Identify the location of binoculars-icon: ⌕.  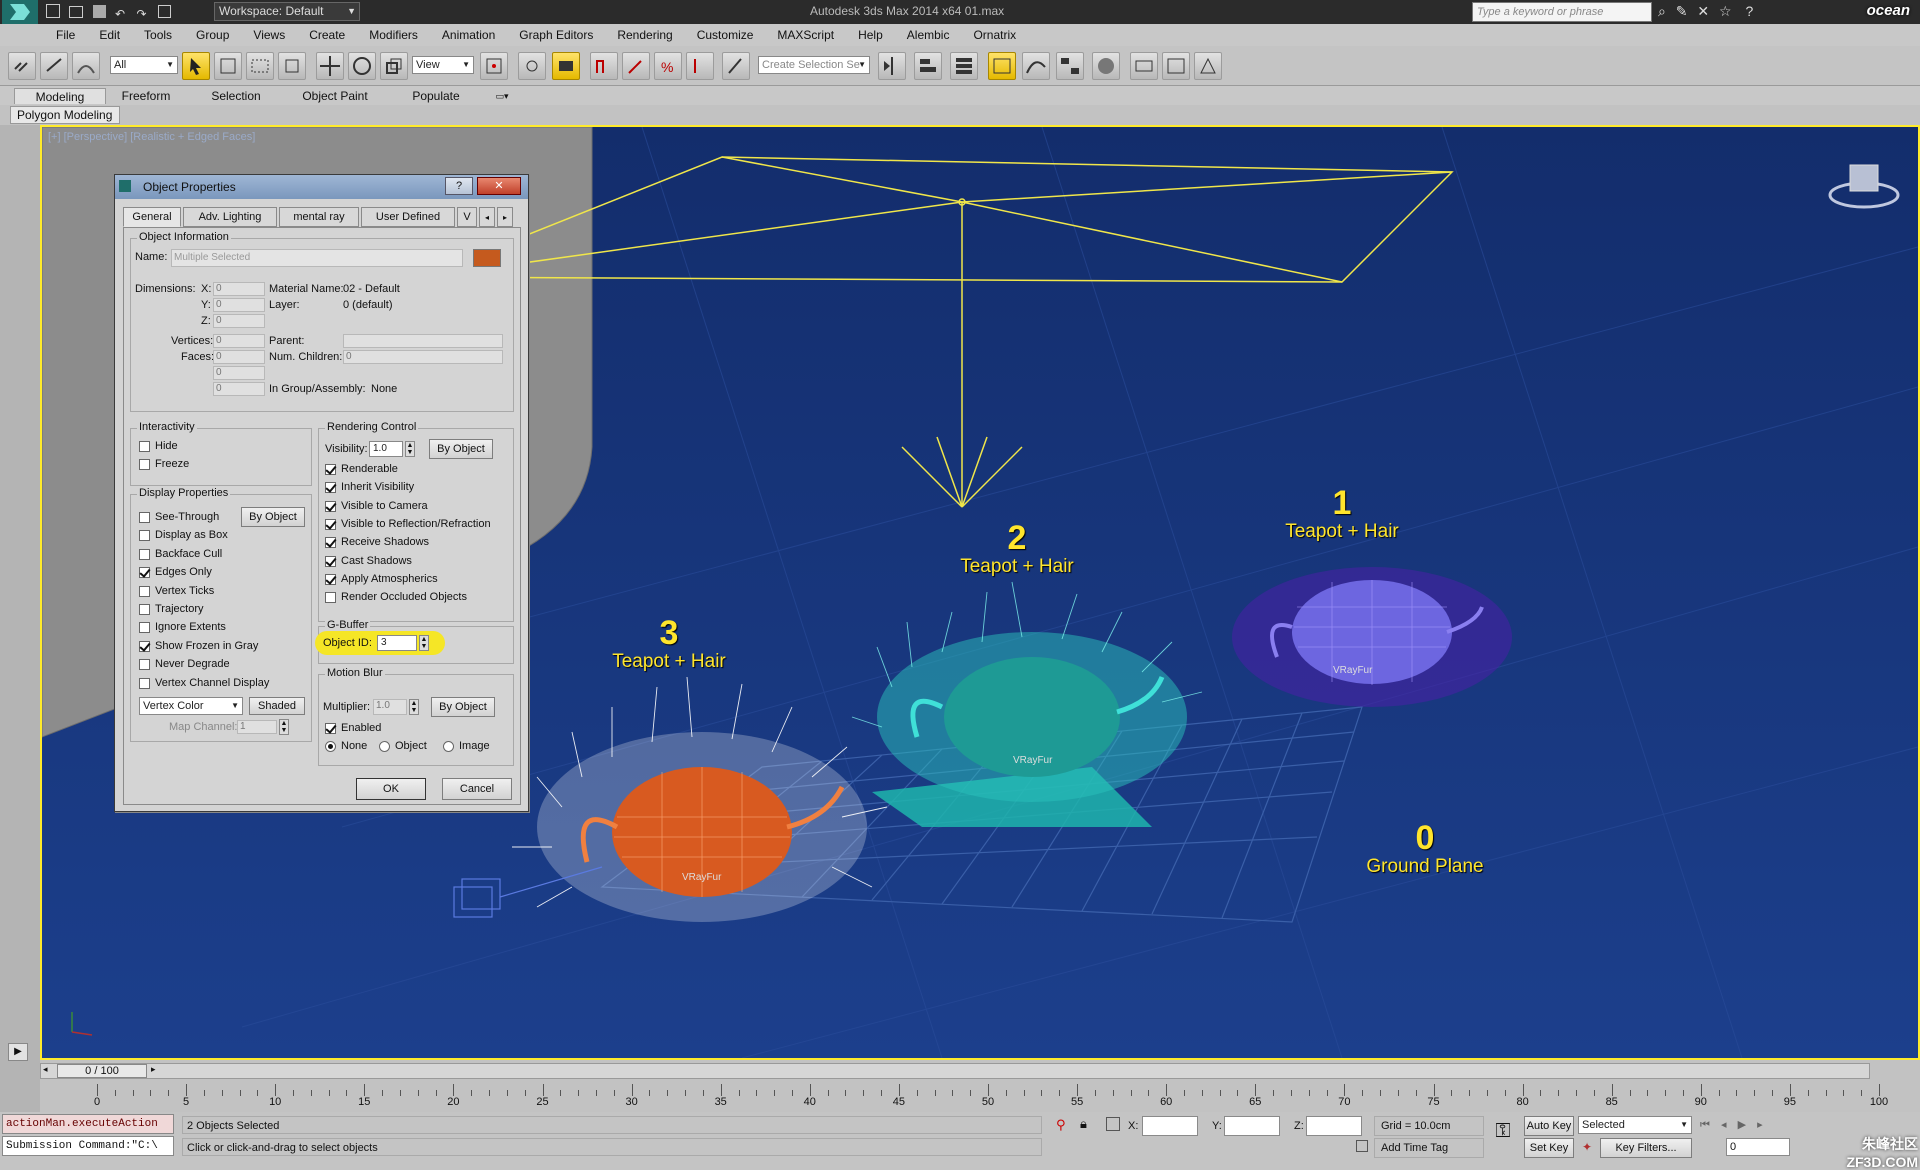
(1662, 11).